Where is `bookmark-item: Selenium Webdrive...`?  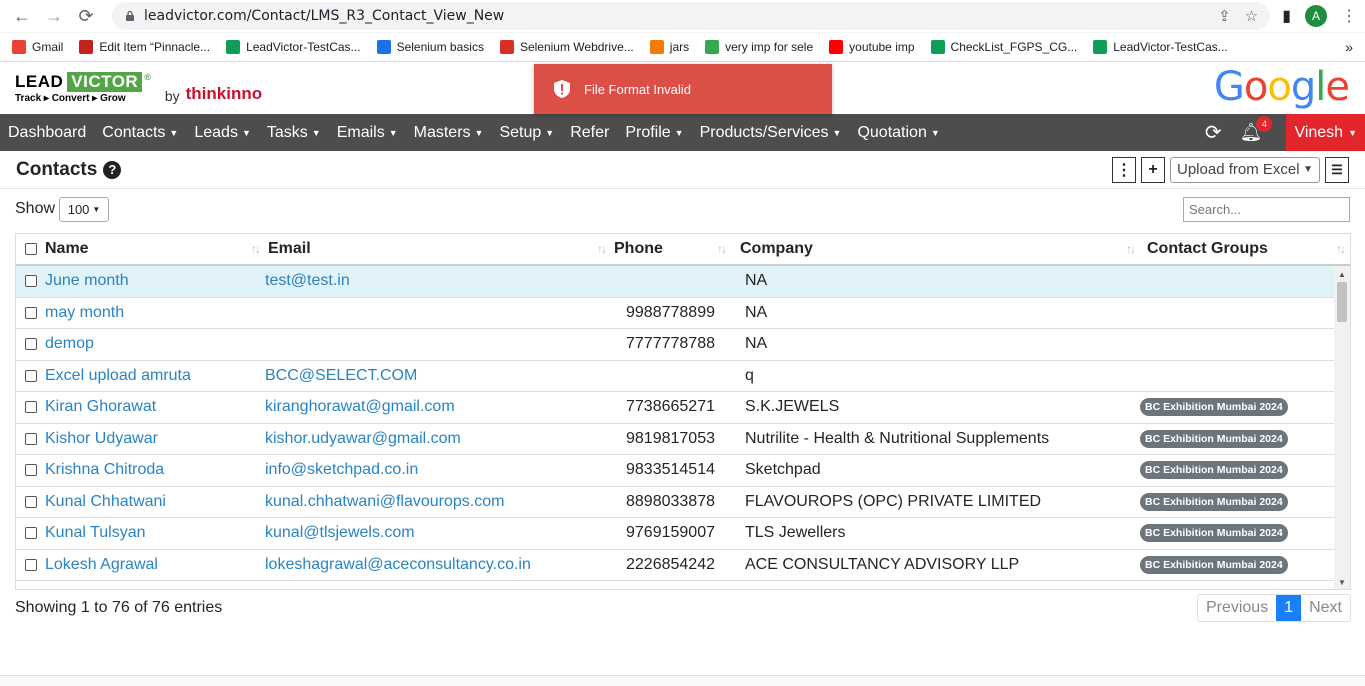
bookmark-item: Selenium Webdrive... is located at coordinates (566, 47).